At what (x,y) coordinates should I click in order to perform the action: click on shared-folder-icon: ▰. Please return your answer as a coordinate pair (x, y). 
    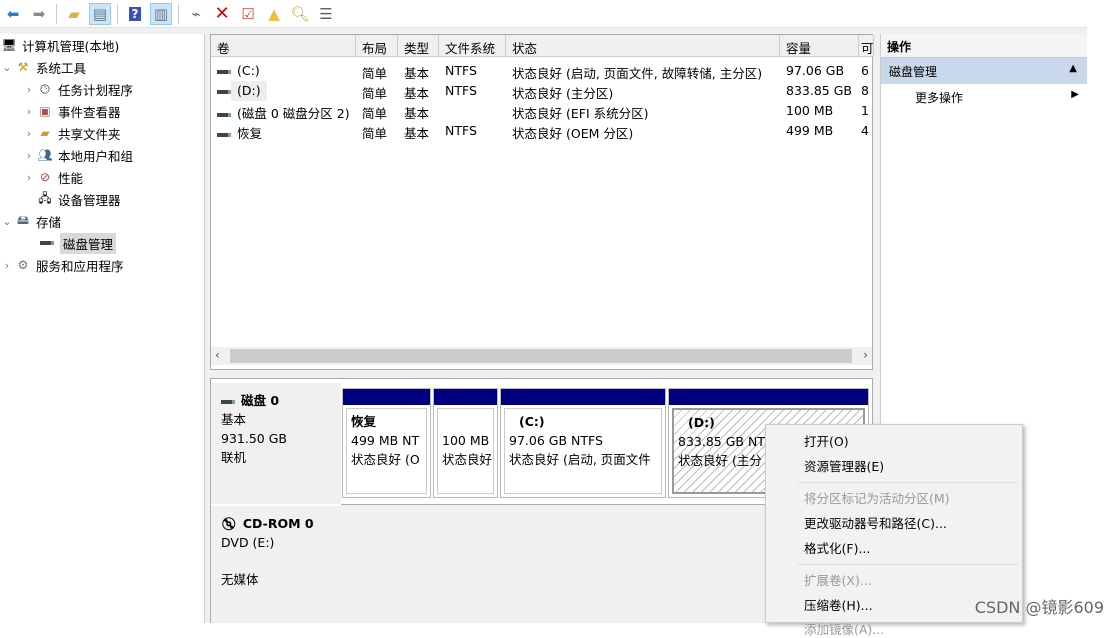
    Looking at the image, I should click on (45, 133).